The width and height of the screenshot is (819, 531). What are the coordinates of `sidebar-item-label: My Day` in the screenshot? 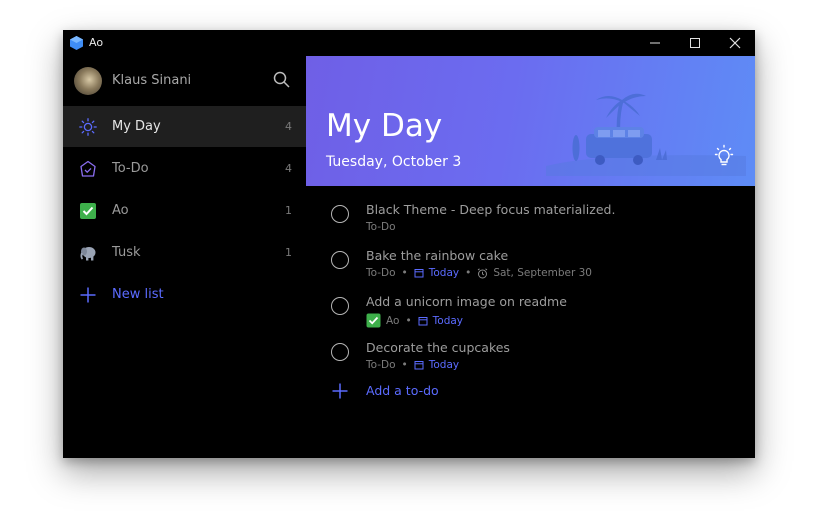 It's located at (136, 126).